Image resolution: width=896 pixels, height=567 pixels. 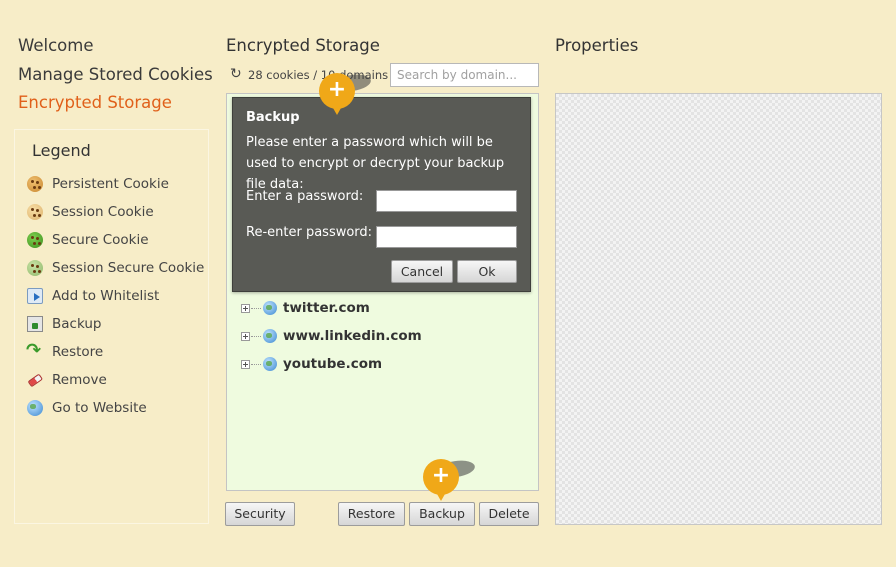 What do you see at coordinates (115, 352) in the screenshot?
I see `legend-item: Restore` at bounding box center [115, 352].